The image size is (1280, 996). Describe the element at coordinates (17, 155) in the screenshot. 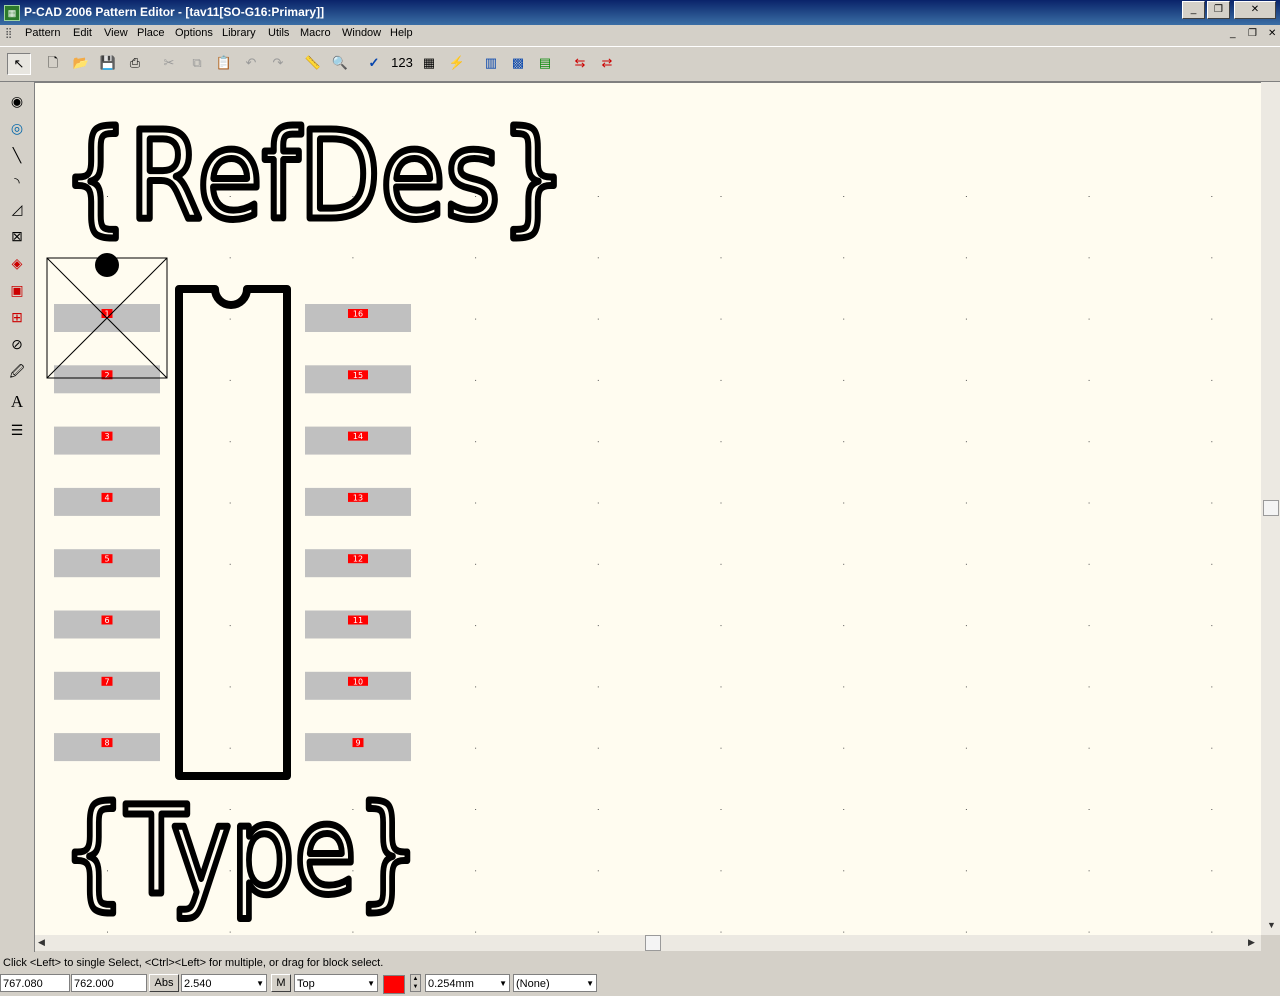

I see `place-line-icon: ╲` at that location.